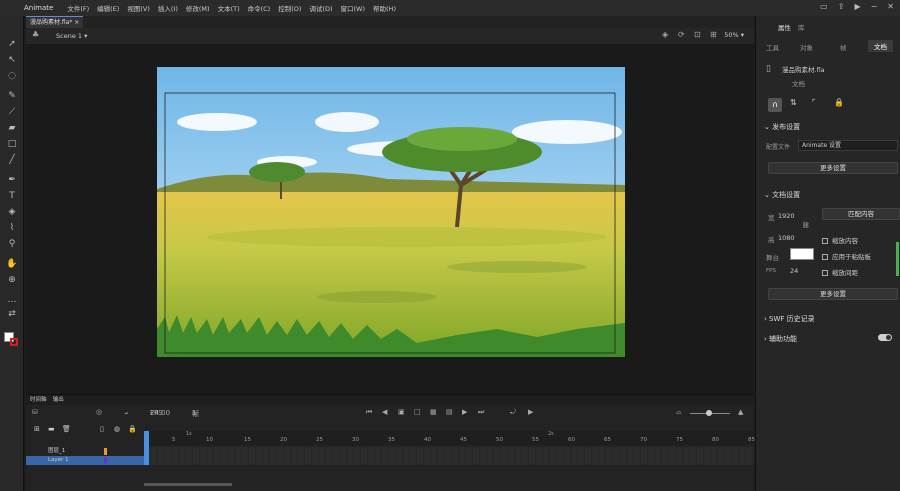 The height and width of the screenshot is (491, 900). Describe the element at coordinates (12, 144) in the screenshot. I see `rectangle-tool-icon: □` at that location.